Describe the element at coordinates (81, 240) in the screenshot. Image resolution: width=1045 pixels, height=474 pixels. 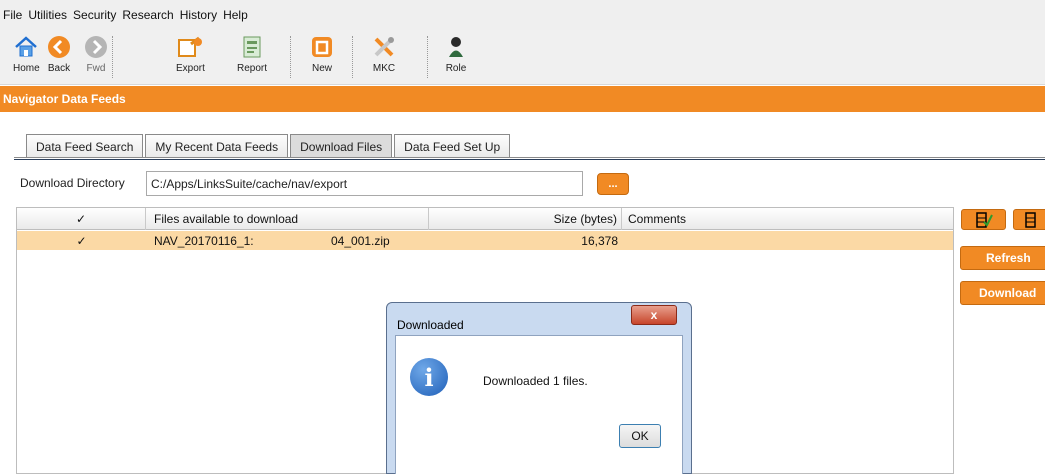
I see `row-check: ✓` at that location.